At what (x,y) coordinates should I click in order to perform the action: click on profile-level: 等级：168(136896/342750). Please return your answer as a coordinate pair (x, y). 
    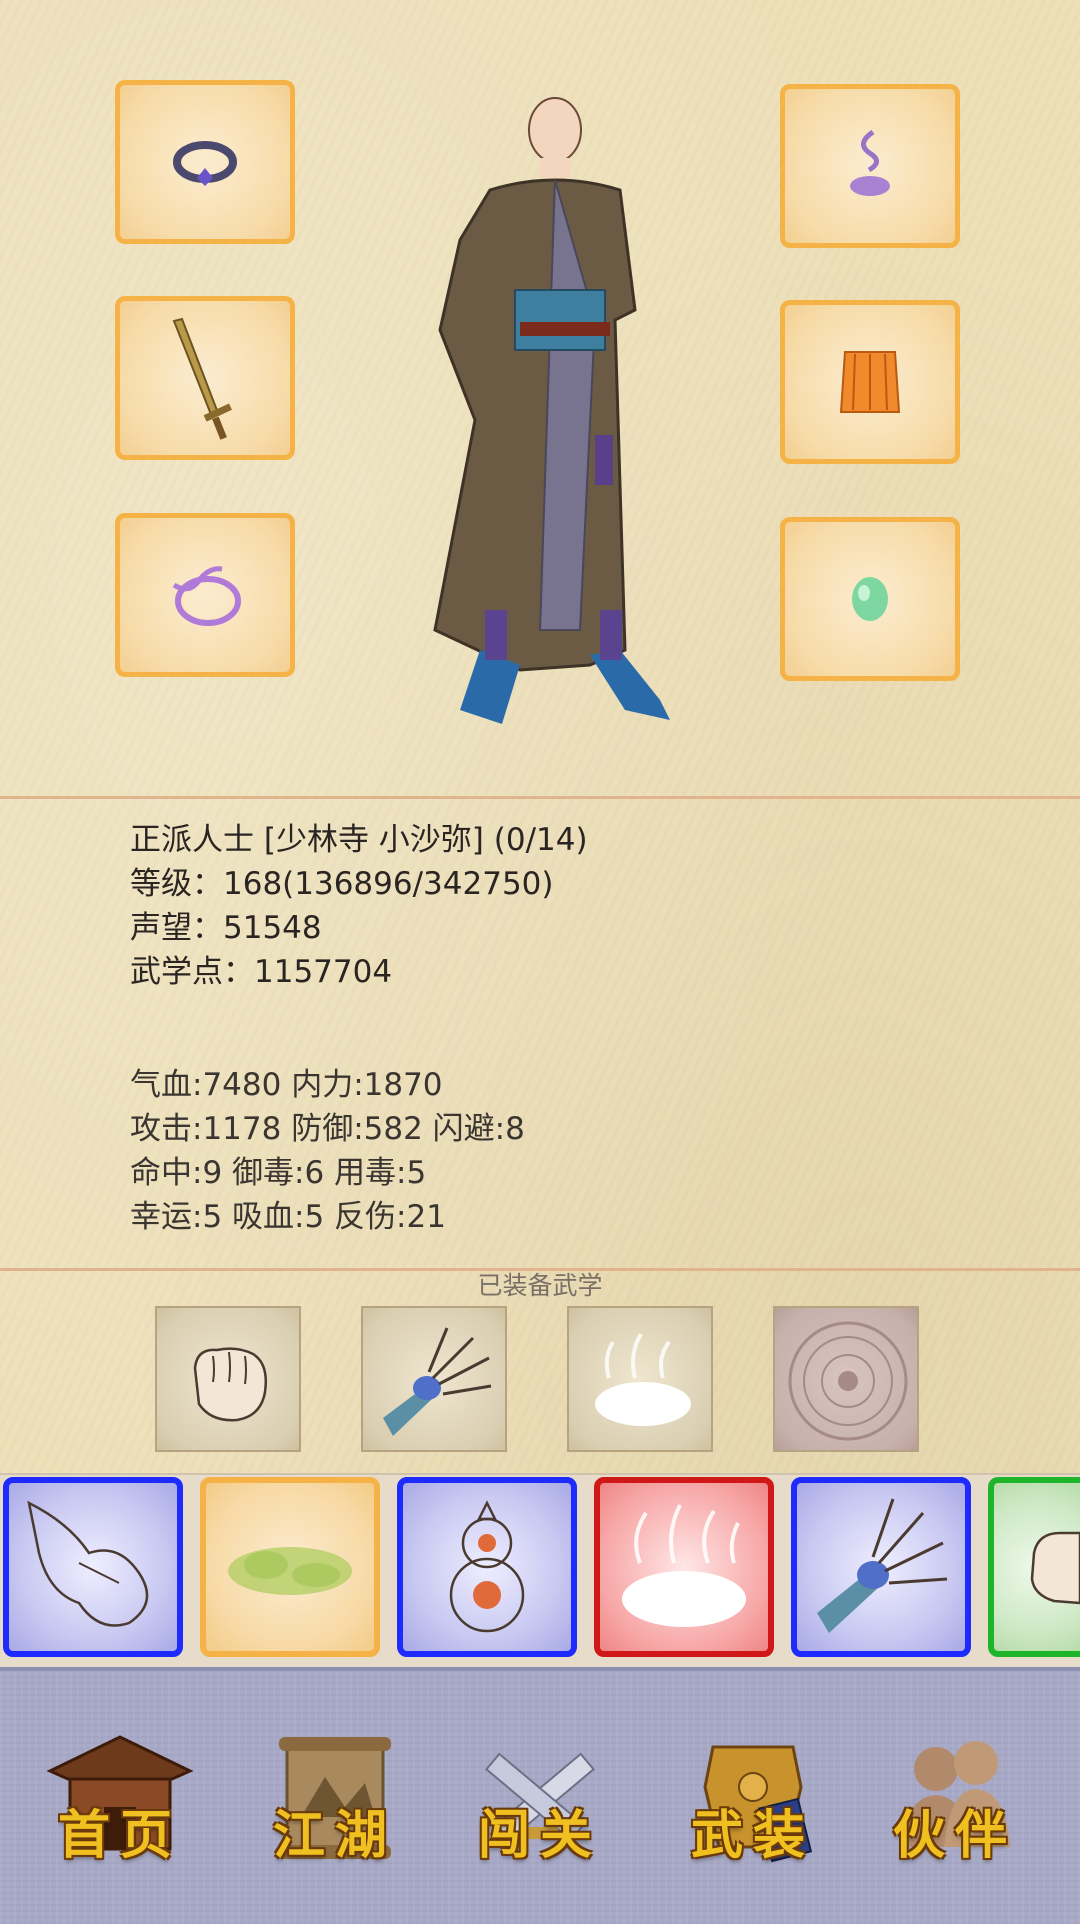
    Looking at the image, I should click on (342, 884).